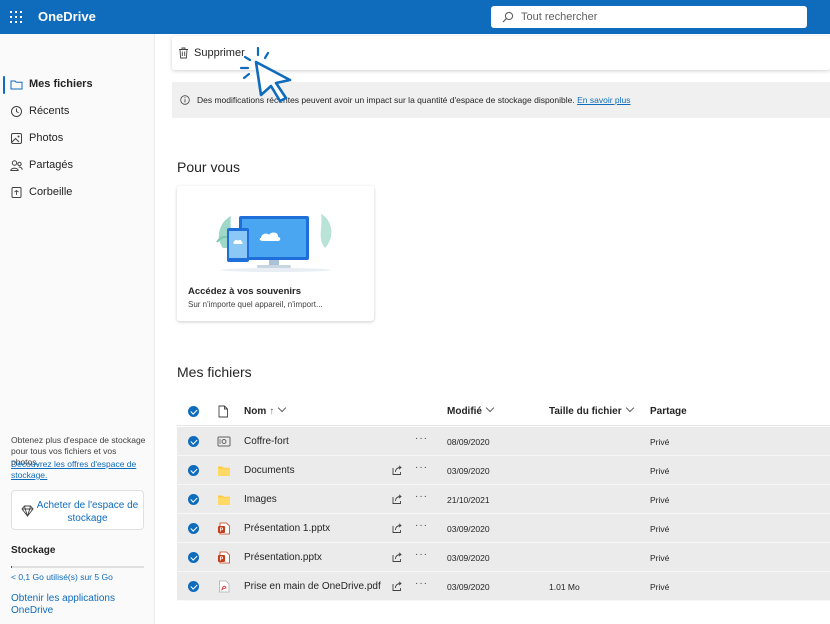 This screenshot has width=830, height=624. Describe the element at coordinates (193, 411) in the screenshot. I see `select-all-checkbox` at that location.